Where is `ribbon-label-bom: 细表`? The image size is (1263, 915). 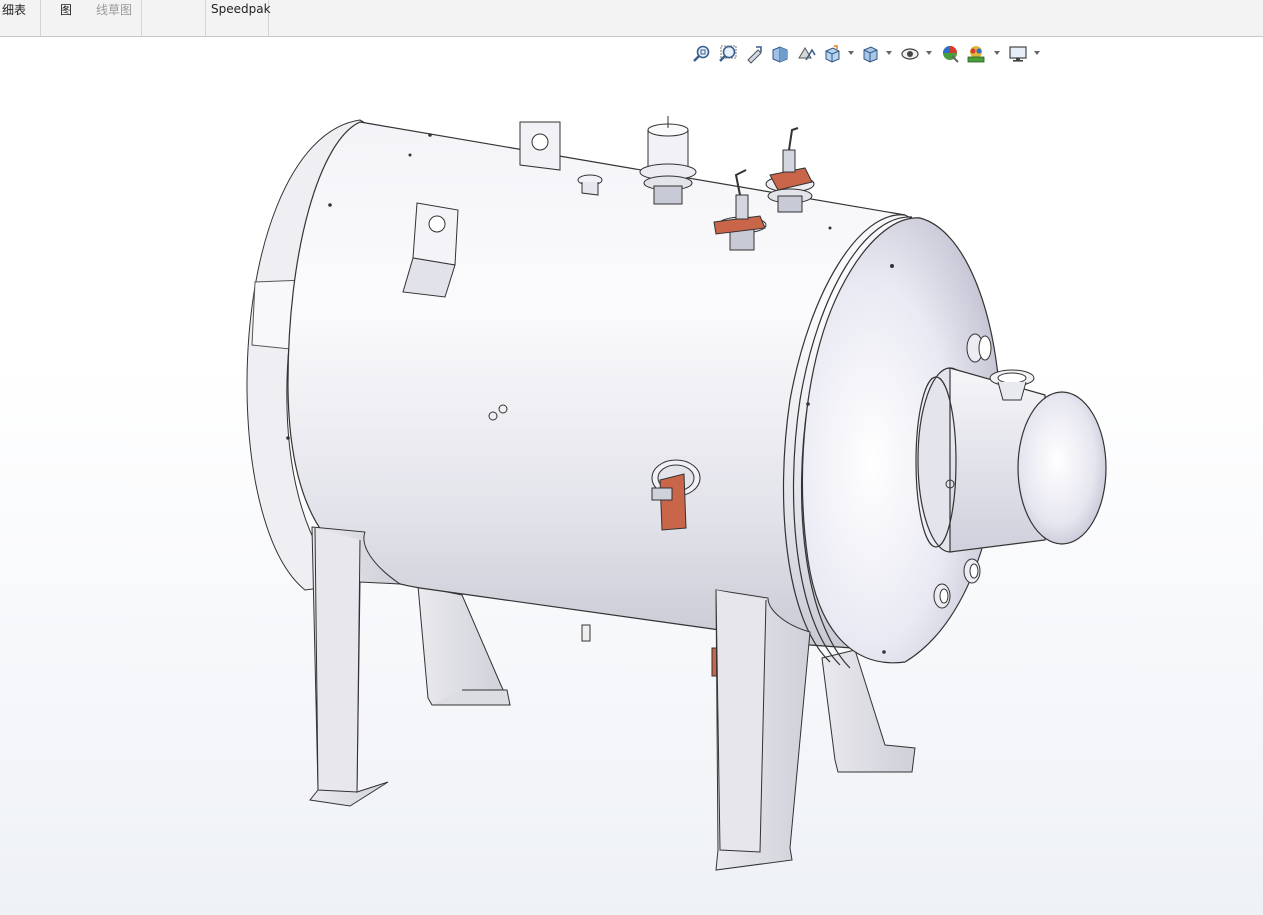 ribbon-label-bom: 细表 is located at coordinates (14, 10).